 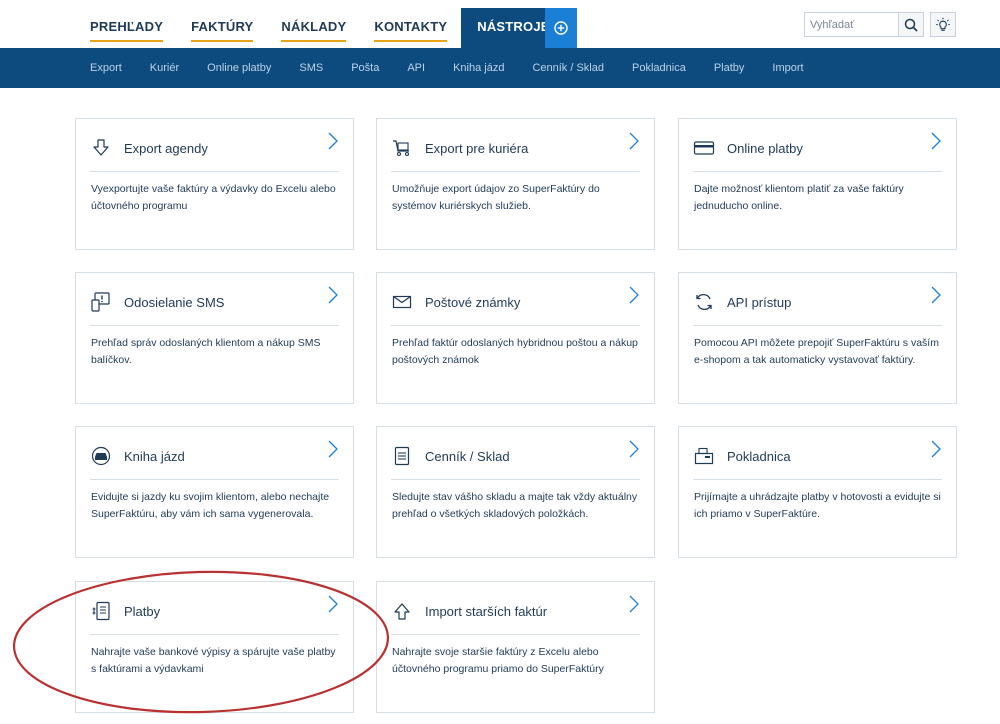 I want to click on cart-icon, so click(x=402, y=148).